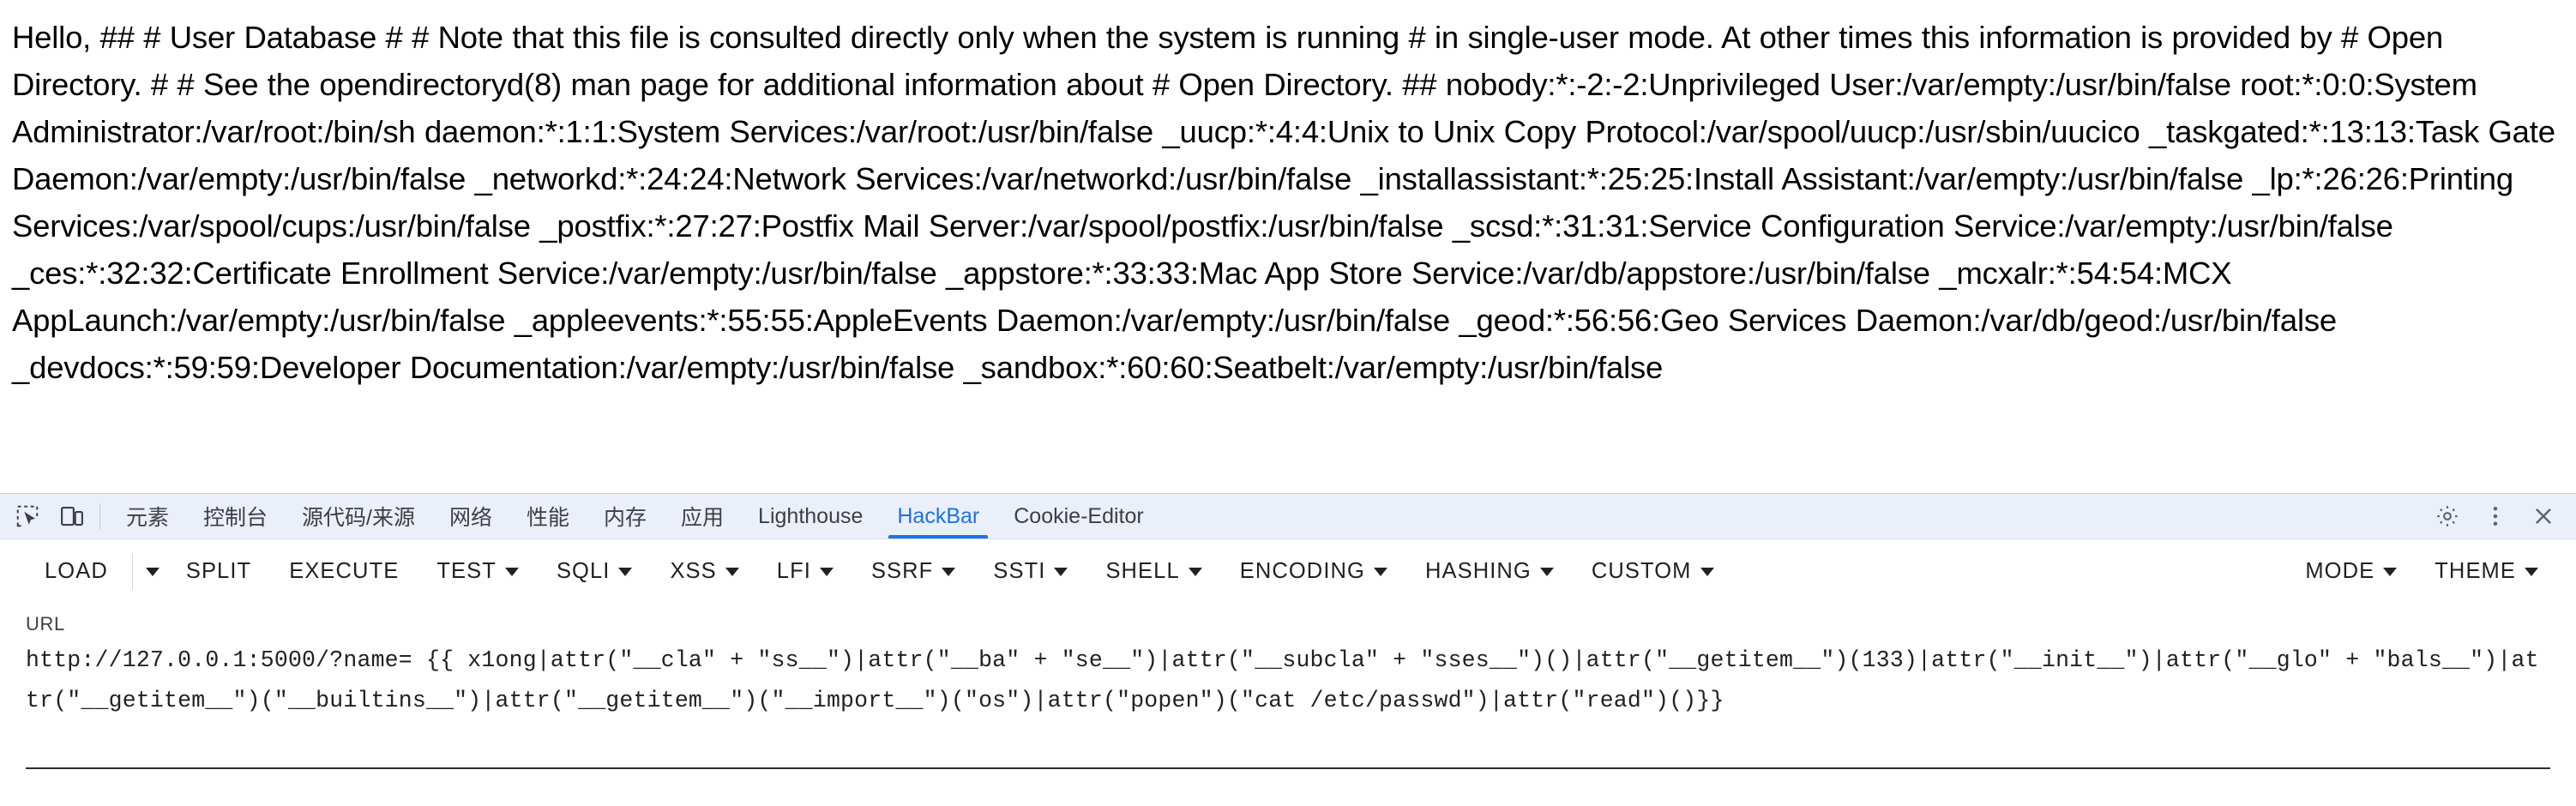 The image size is (2576, 806). What do you see at coordinates (810, 516) in the screenshot?
I see `tab-lighthouse: Lighthouse` at bounding box center [810, 516].